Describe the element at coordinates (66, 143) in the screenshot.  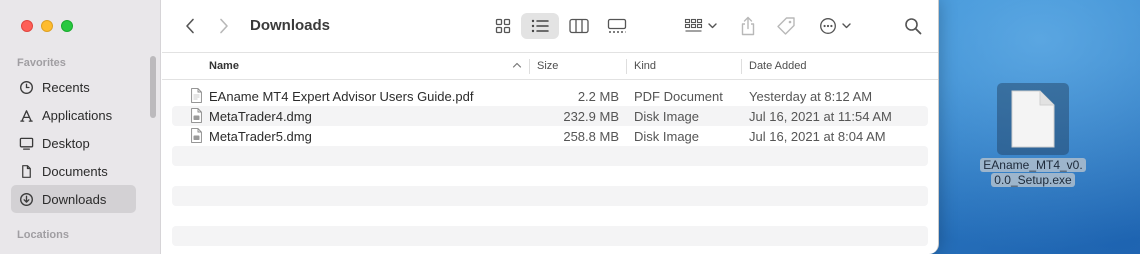
I see `sidebar-item-label: Desktop` at that location.